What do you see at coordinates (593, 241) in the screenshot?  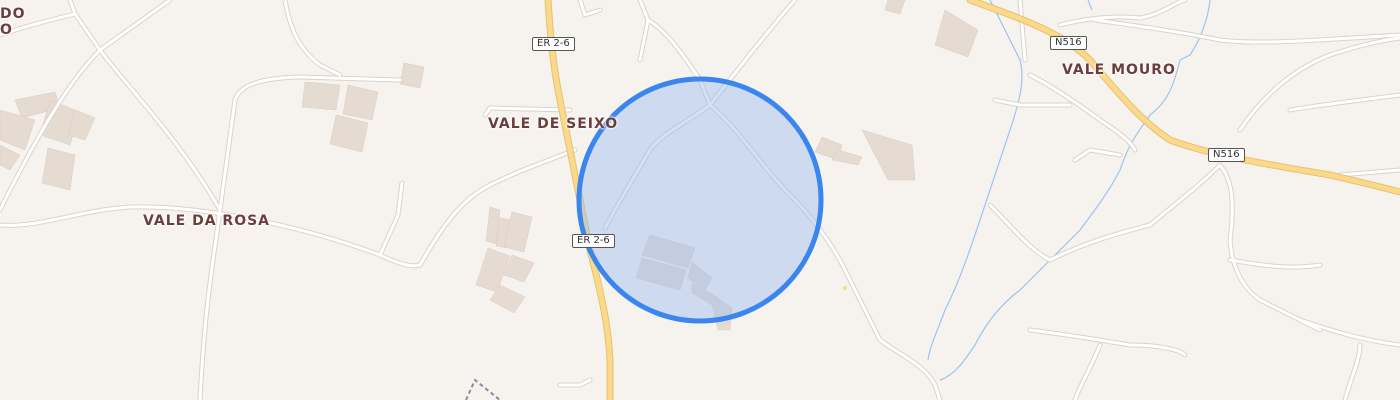 I see `road-shield-er26-bottom: ER 2-6` at bounding box center [593, 241].